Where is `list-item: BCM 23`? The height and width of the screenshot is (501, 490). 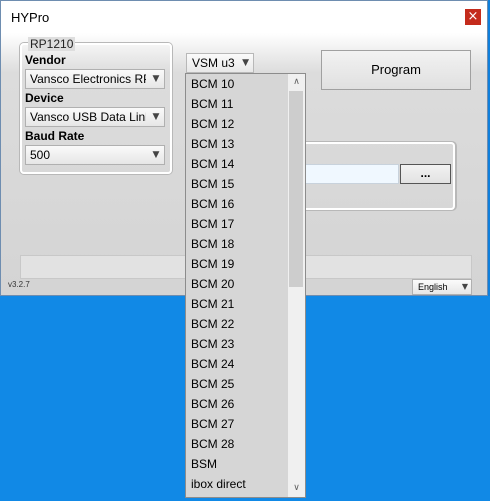 list-item: BCM 23 is located at coordinates (237, 344).